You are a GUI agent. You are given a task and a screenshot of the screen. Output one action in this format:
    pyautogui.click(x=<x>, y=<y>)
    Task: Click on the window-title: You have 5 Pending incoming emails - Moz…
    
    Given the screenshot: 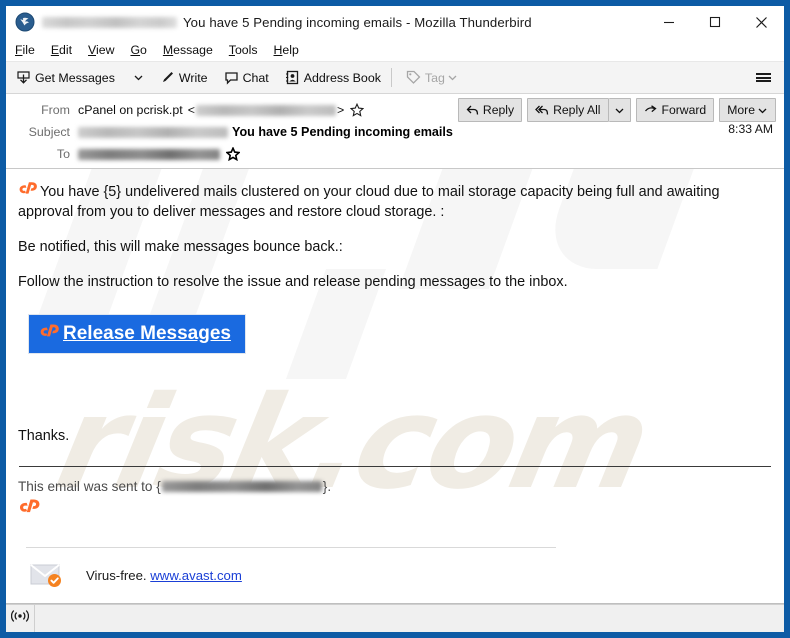 What is the action you would take?
    pyautogui.click(x=357, y=22)
    